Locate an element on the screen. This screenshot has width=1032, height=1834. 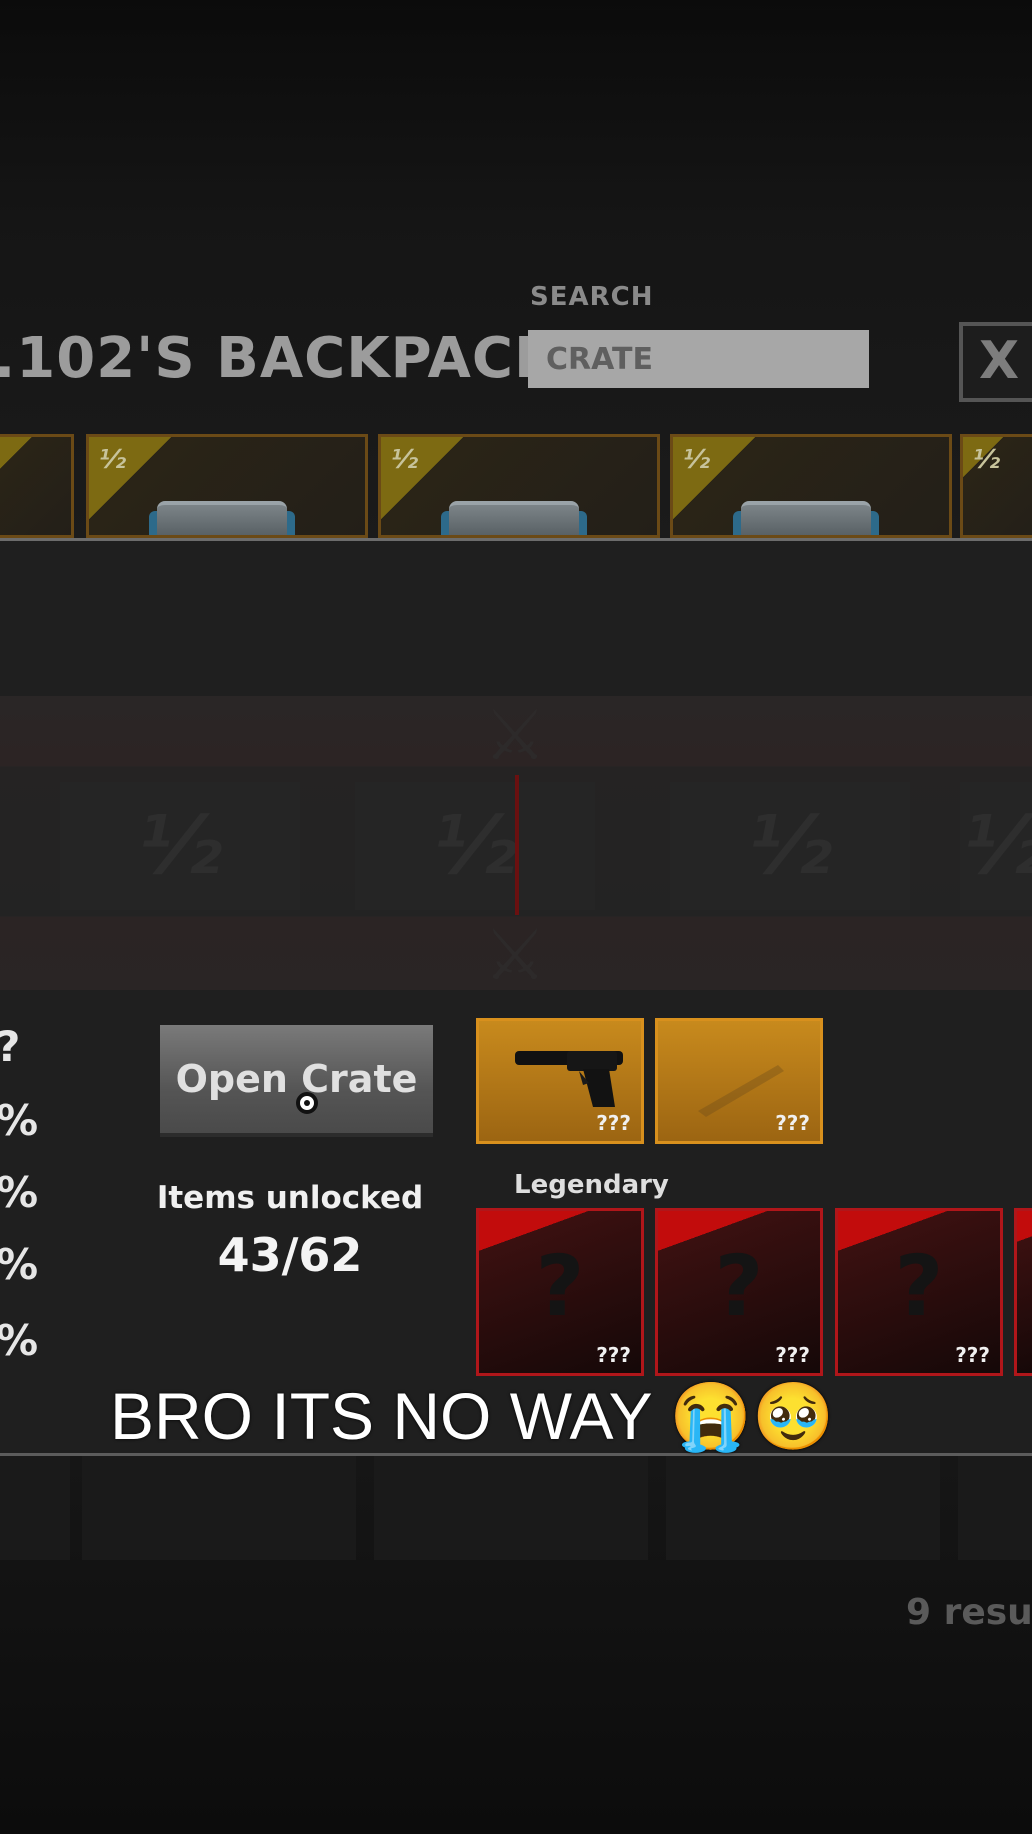
spinner-pointer is located at coordinates (517, 845).